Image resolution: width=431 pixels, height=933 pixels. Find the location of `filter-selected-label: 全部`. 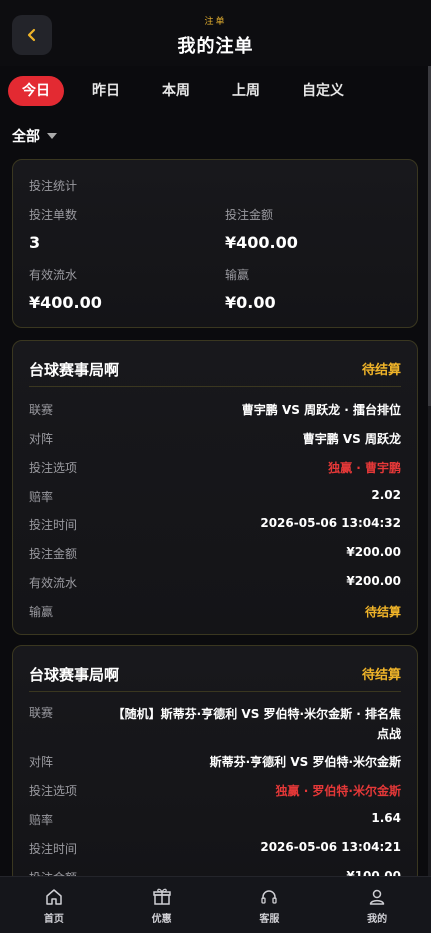

filter-selected-label: 全部 is located at coordinates (26, 137).